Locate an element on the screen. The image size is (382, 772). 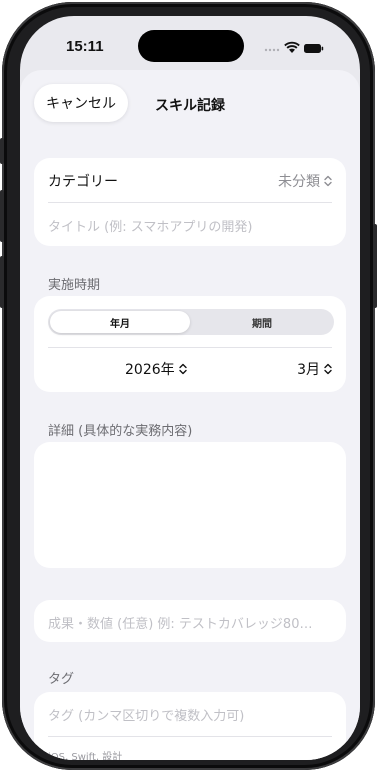
category-row: カテゴリー 未分類 is located at coordinates (190, 180).